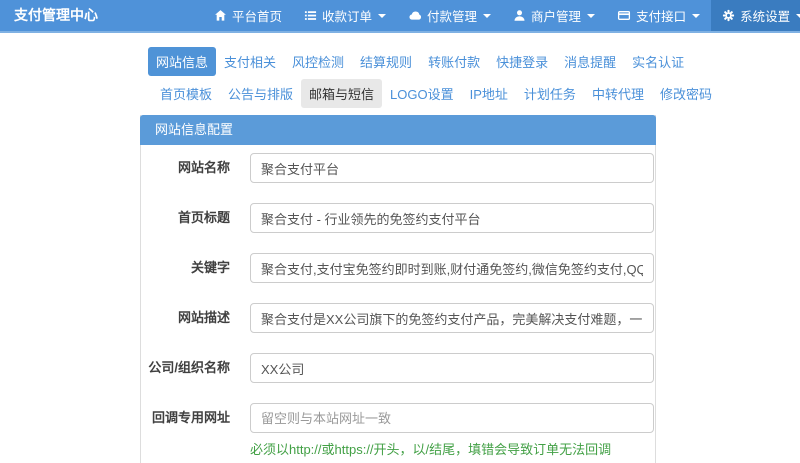 This screenshot has width=800, height=463. I want to click on tab-ip-address: IP地址, so click(489, 93).